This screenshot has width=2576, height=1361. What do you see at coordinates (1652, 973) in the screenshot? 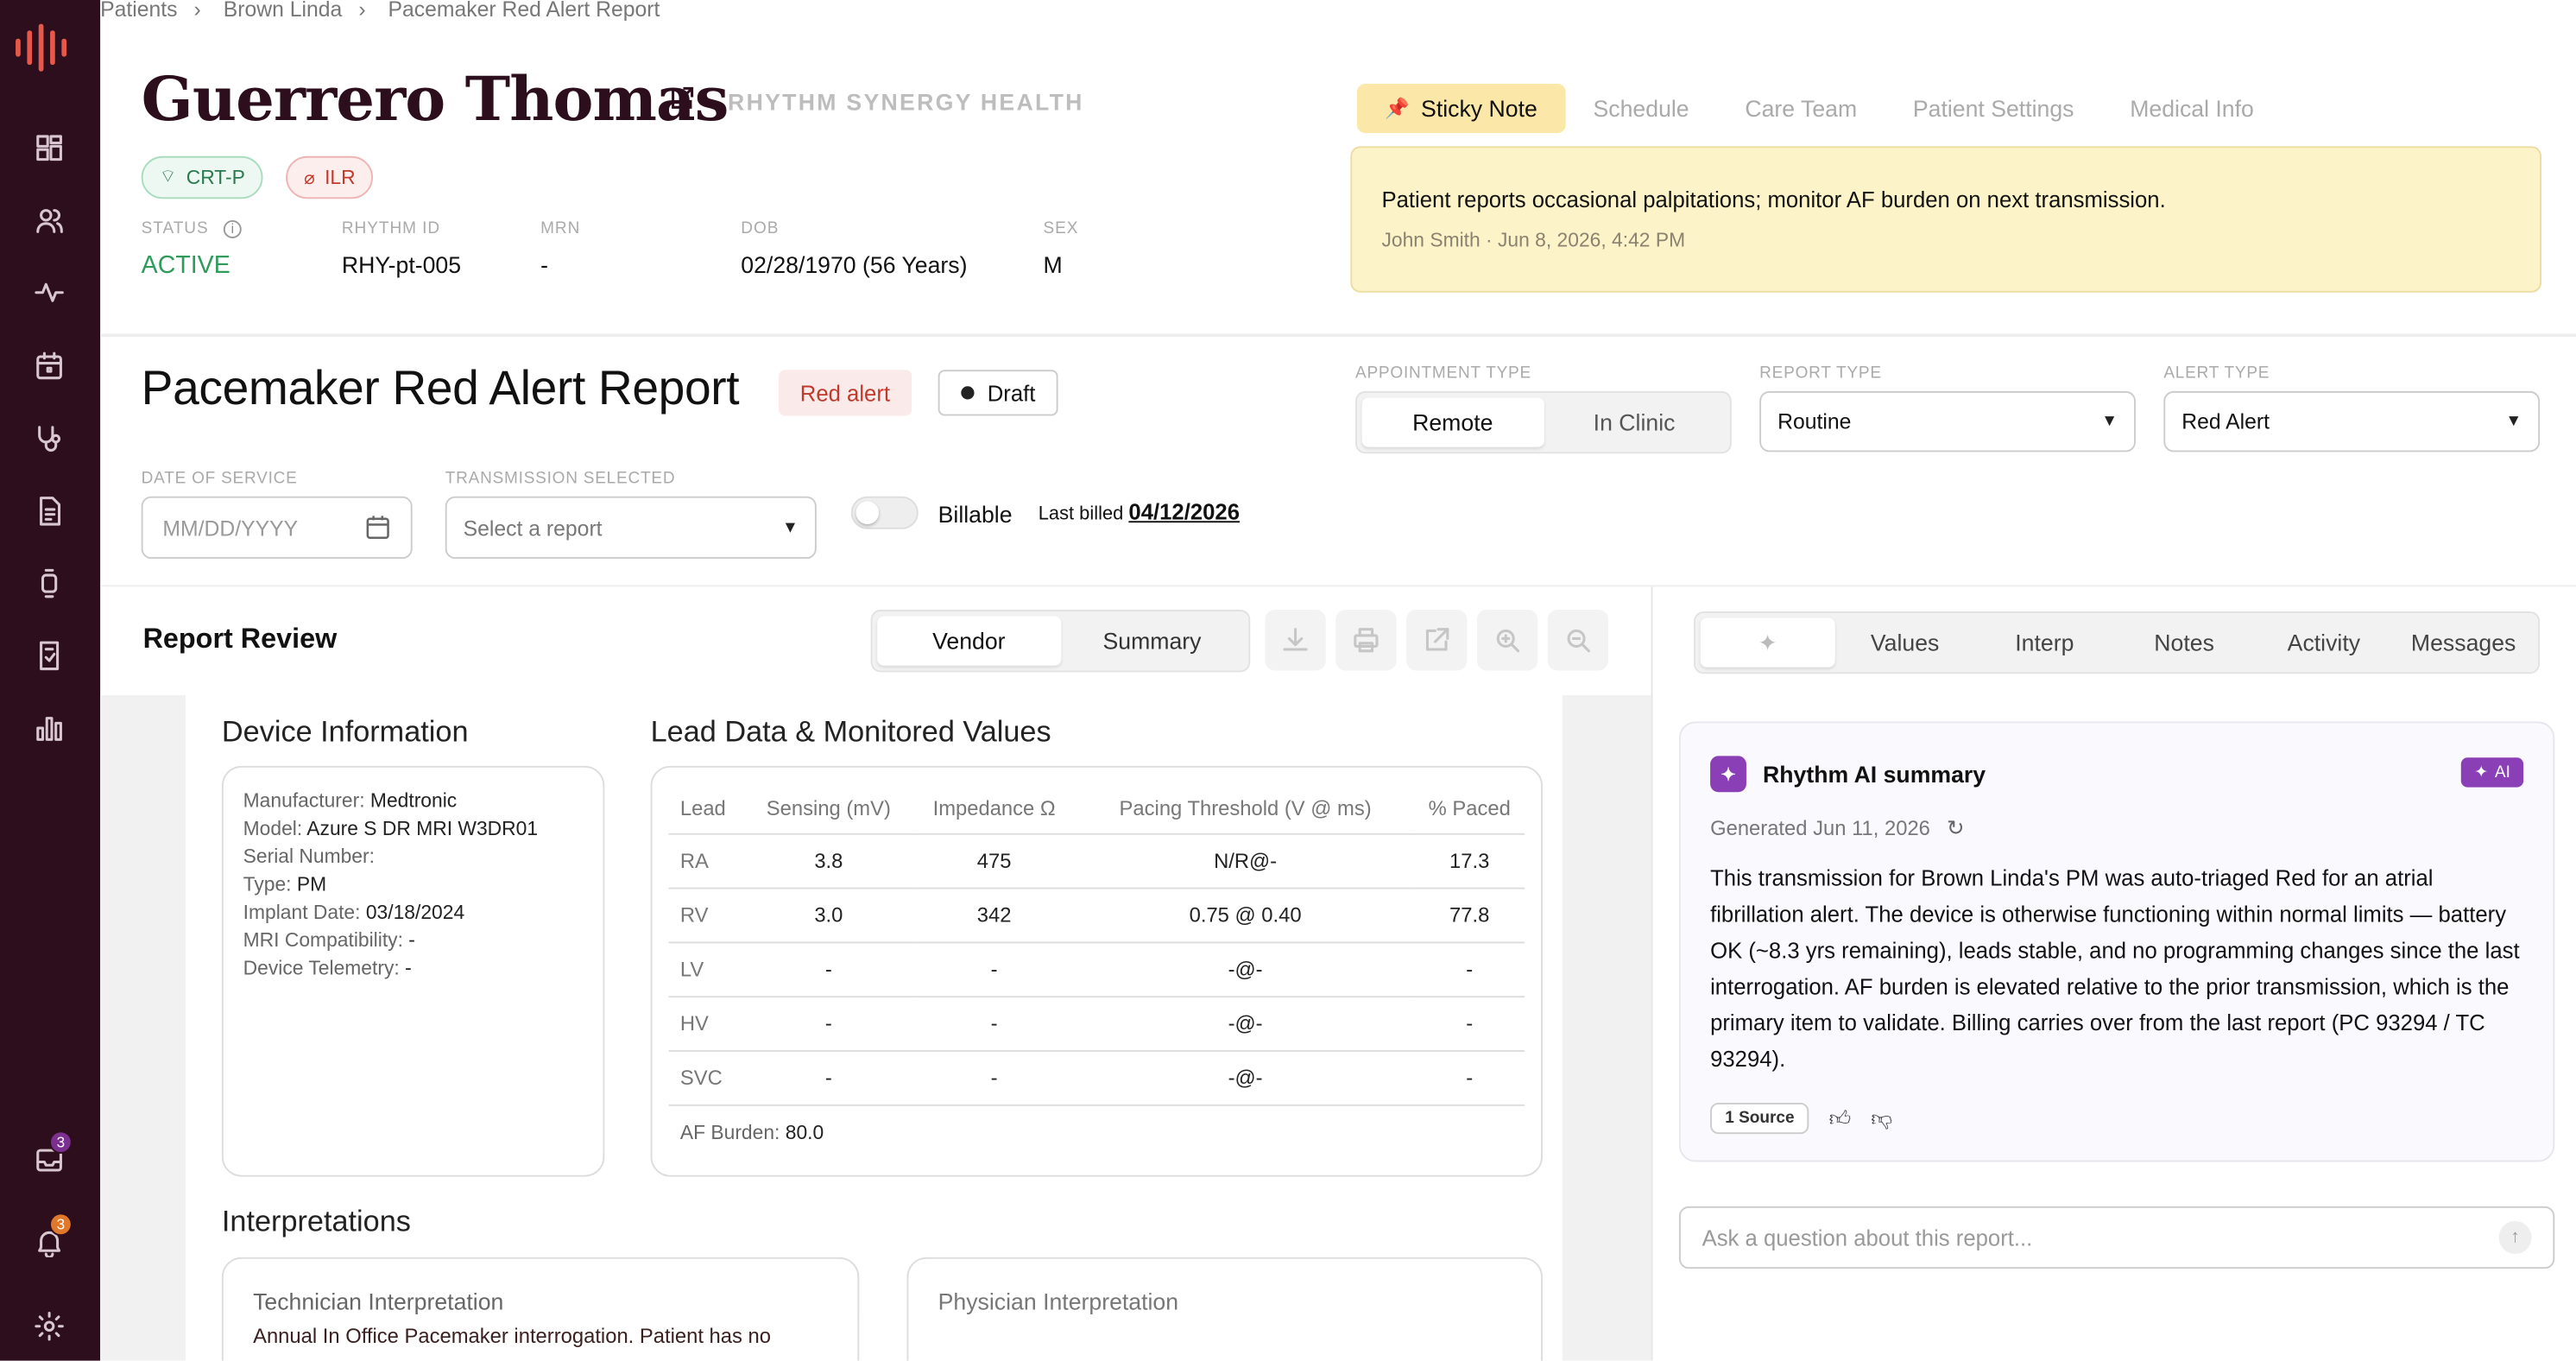
I see `panel-divider` at bounding box center [1652, 973].